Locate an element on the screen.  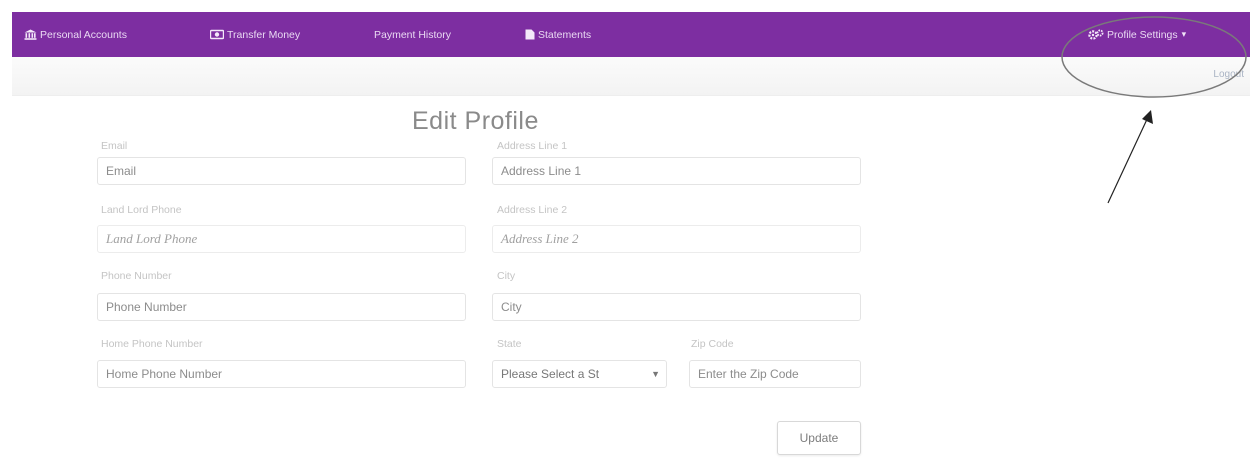
update-button: Update is located at coordinates (819, 438).